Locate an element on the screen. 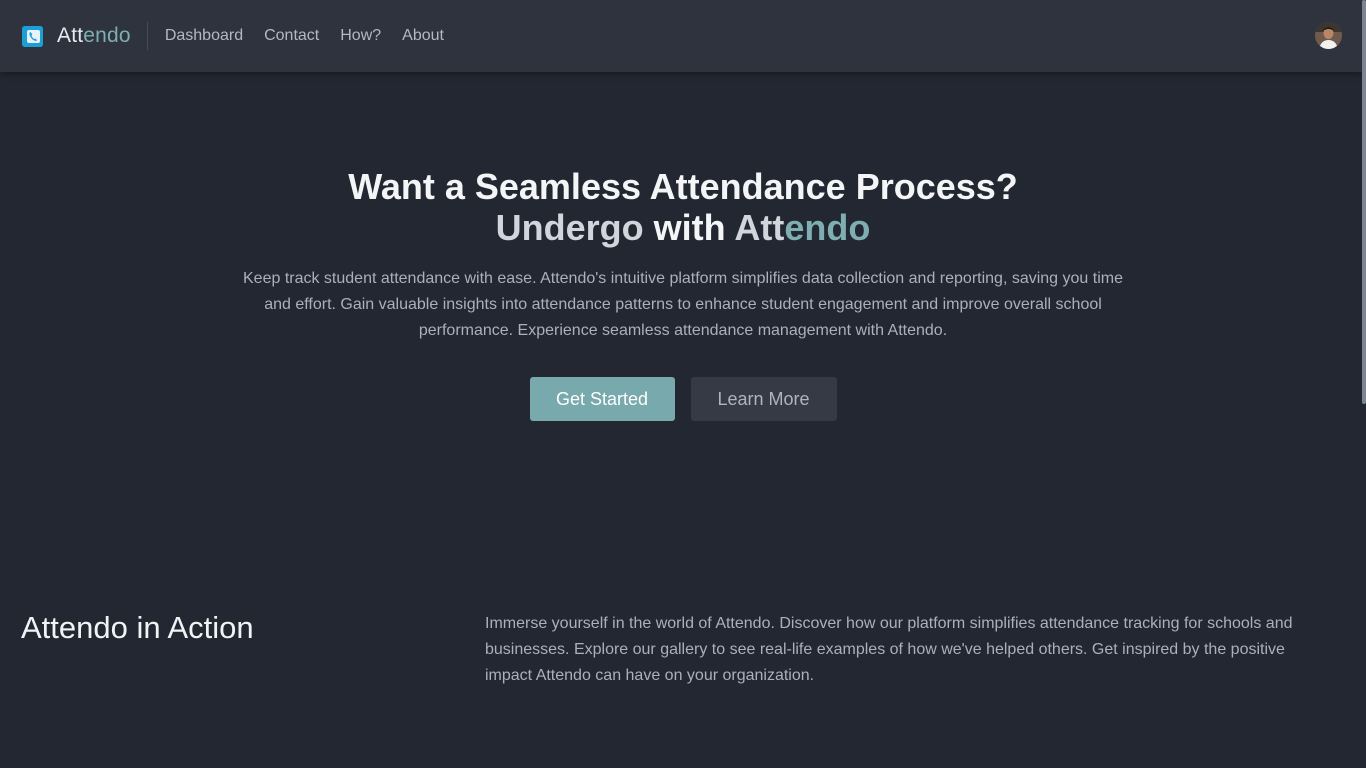 Image resolution: width=1366 pixels, height=768 pixels. nav-link-how: How? is located at coordinates (360, 36).